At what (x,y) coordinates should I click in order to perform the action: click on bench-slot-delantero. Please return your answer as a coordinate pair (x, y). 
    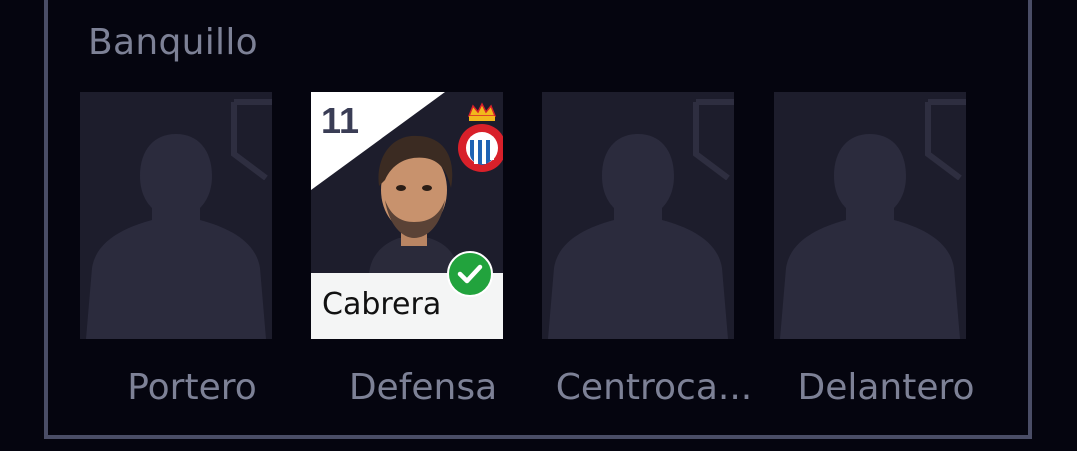
    Looking at the image, I should click on (870, 215).